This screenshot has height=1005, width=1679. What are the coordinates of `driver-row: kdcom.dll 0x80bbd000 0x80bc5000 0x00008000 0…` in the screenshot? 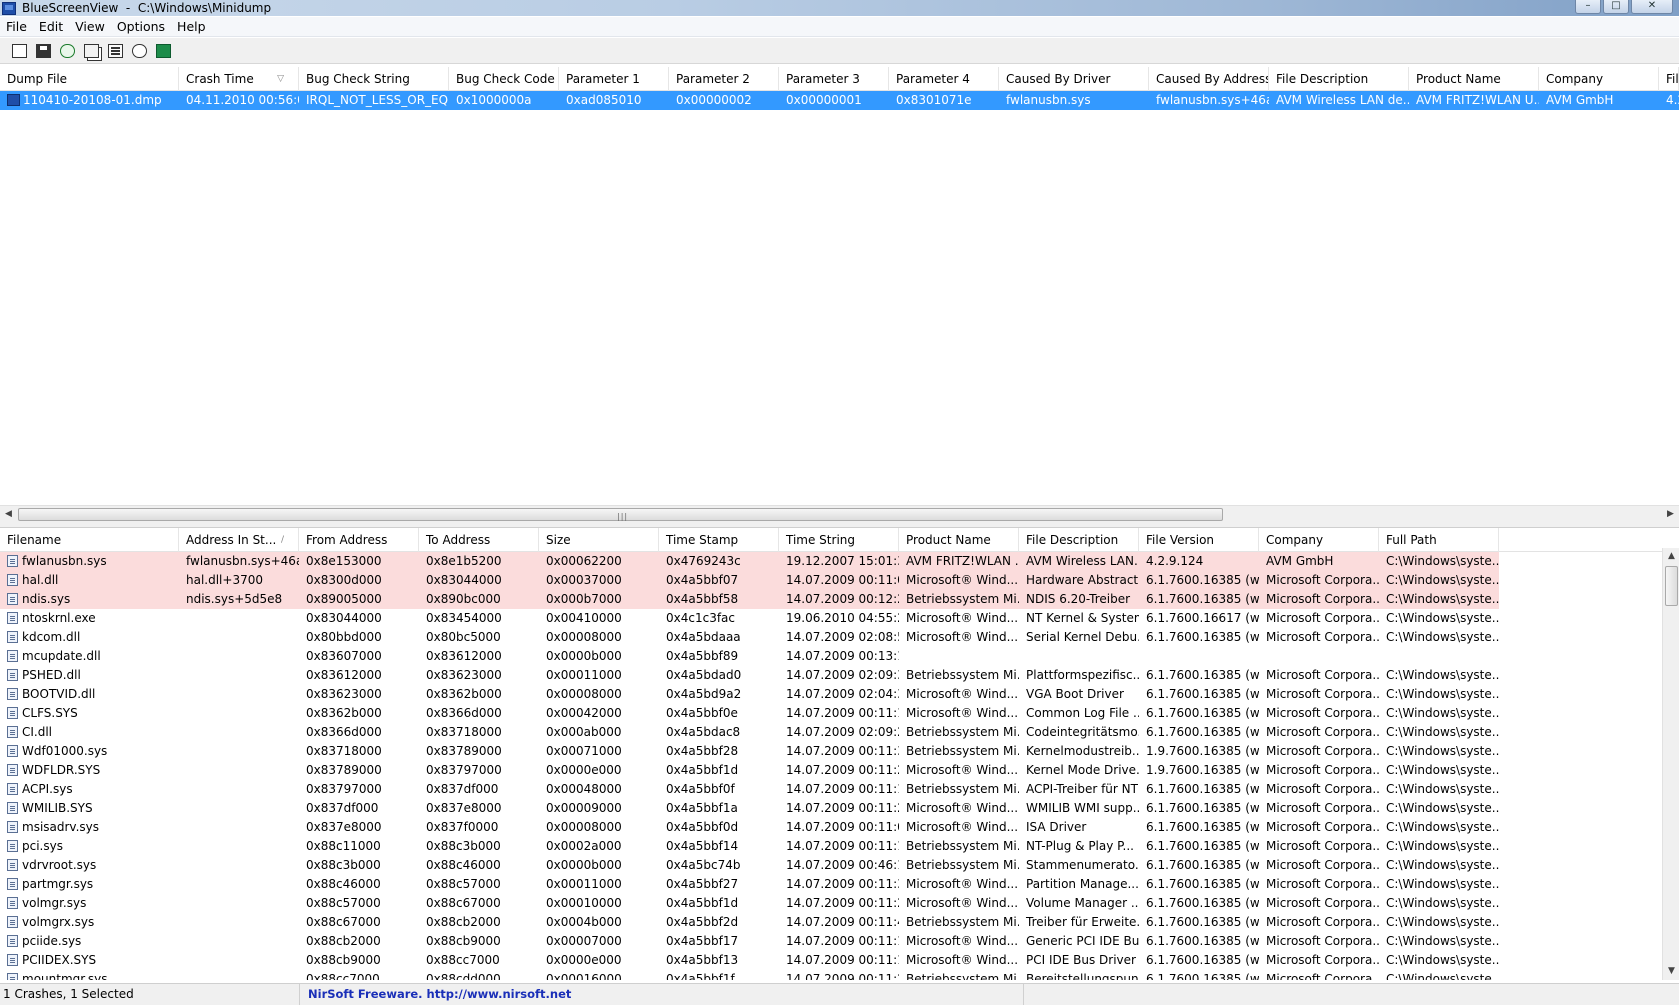 It's located at (839, 637).